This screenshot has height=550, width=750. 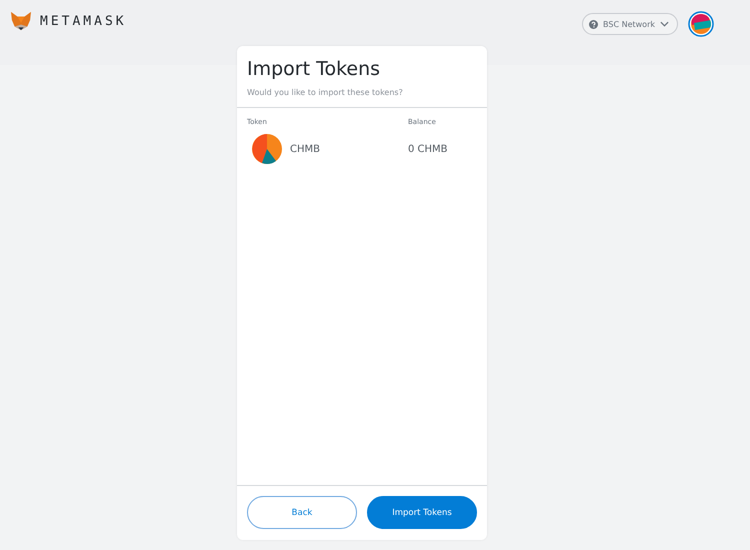 I want to click on token-icon, so click(x=267, y=149).